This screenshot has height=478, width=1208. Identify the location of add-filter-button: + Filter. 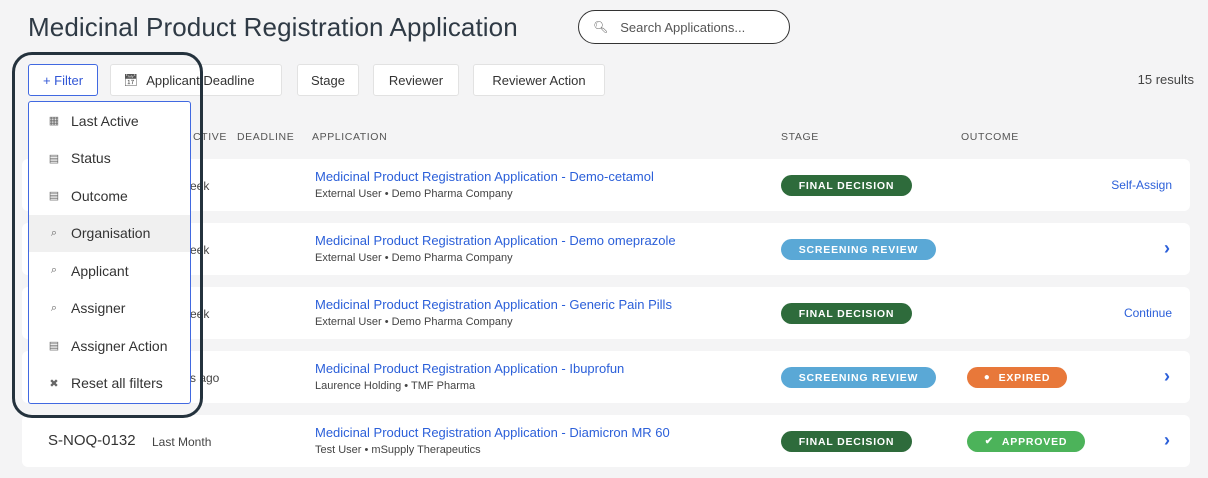
(63, 80).